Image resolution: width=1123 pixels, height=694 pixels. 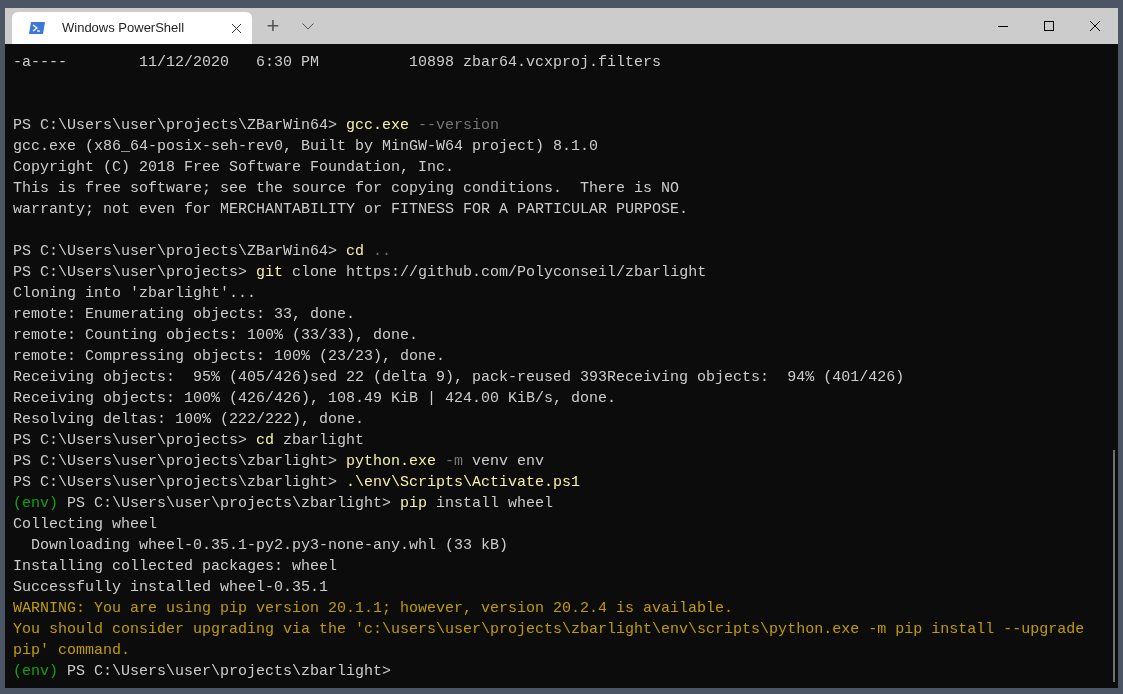 I want to click on output-text: Successfully installed wheel-0.35.1, so click(x=171, y=587).